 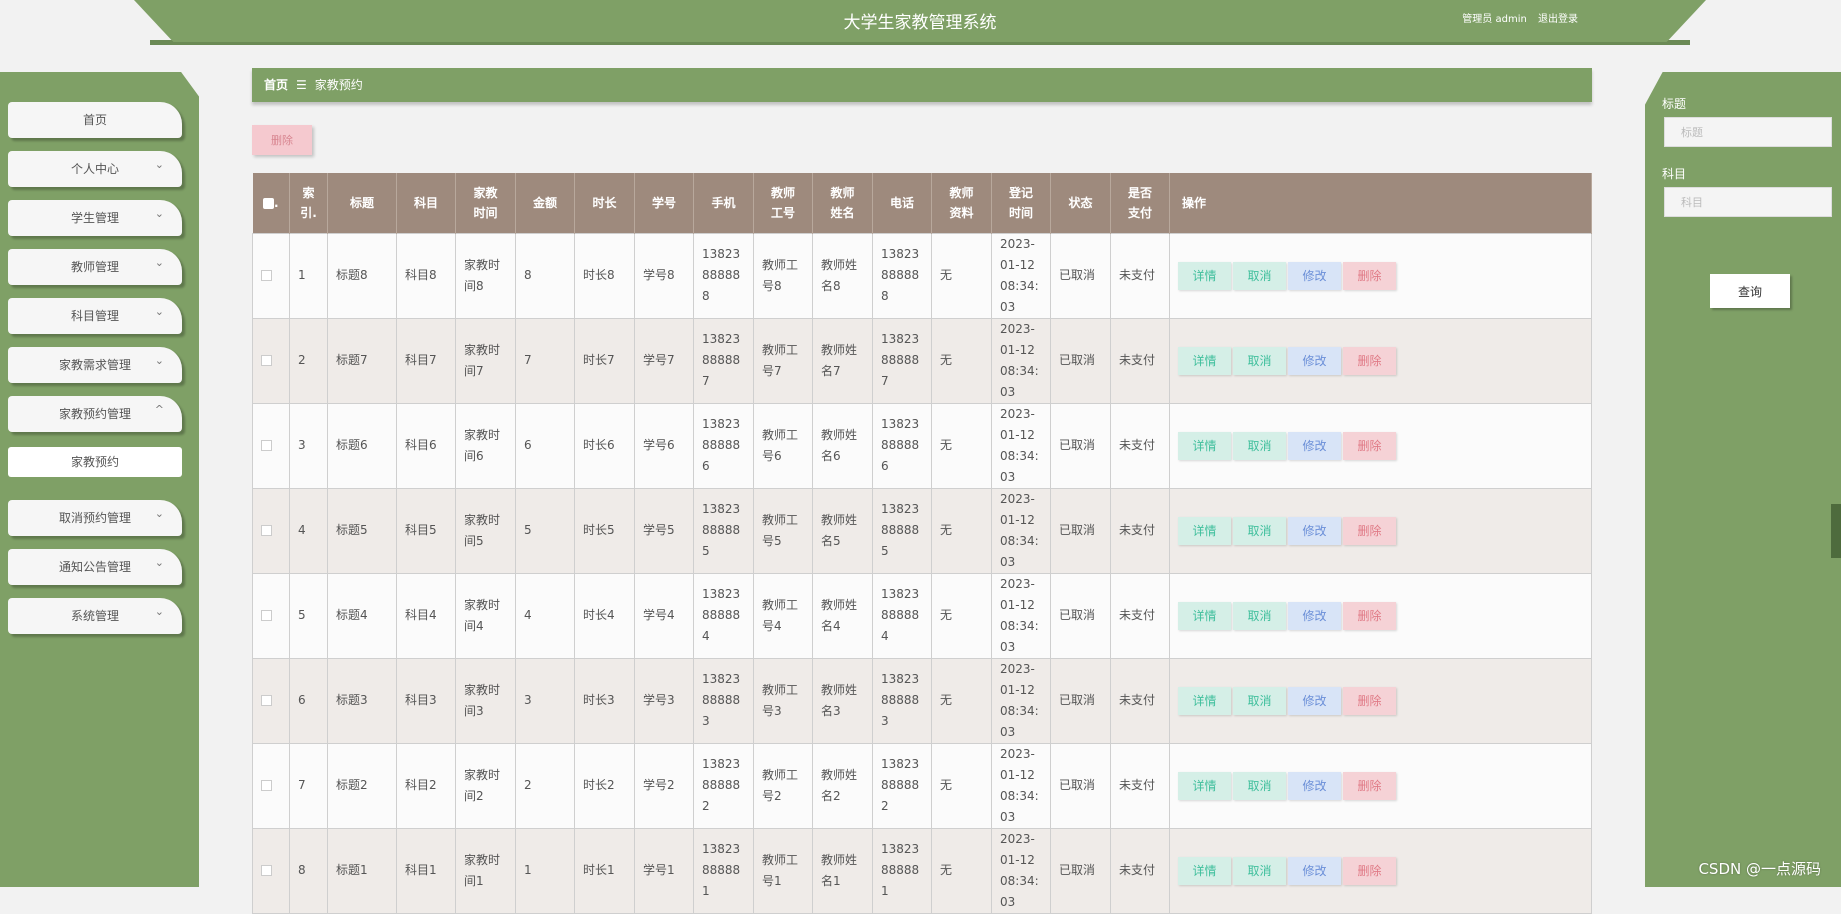 I want to click on sidebar-subitem-appointment: 家教预约, so click(x=95, y=462).